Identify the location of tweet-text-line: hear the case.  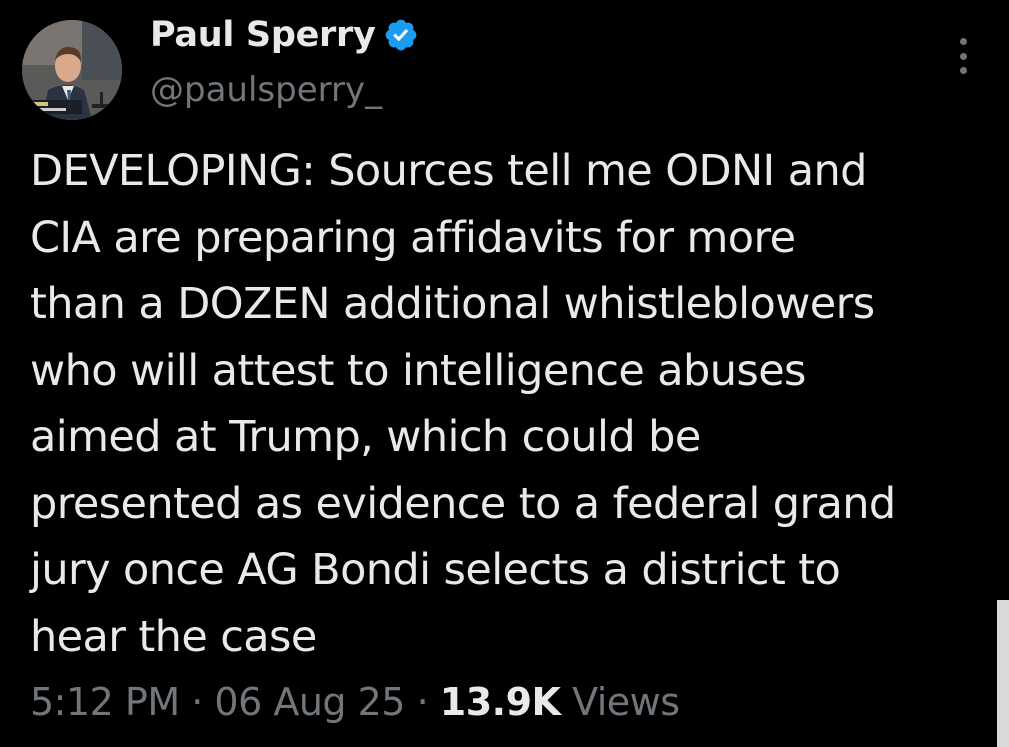
(173, 636).